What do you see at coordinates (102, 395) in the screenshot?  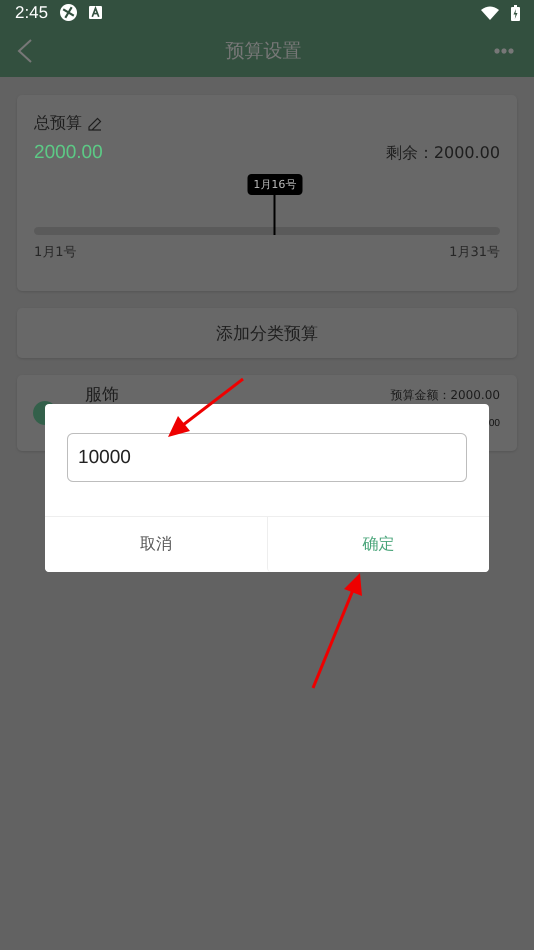 I see `category-name: 服饰` at bounding box center [102, 395].